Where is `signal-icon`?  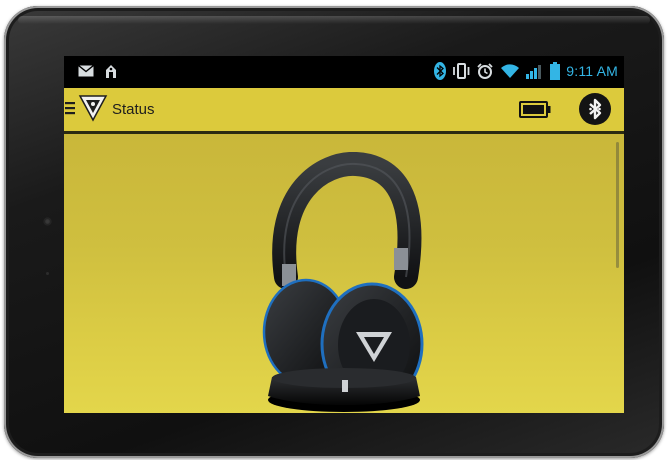
signal-icon is located at coordinates (535, 71).